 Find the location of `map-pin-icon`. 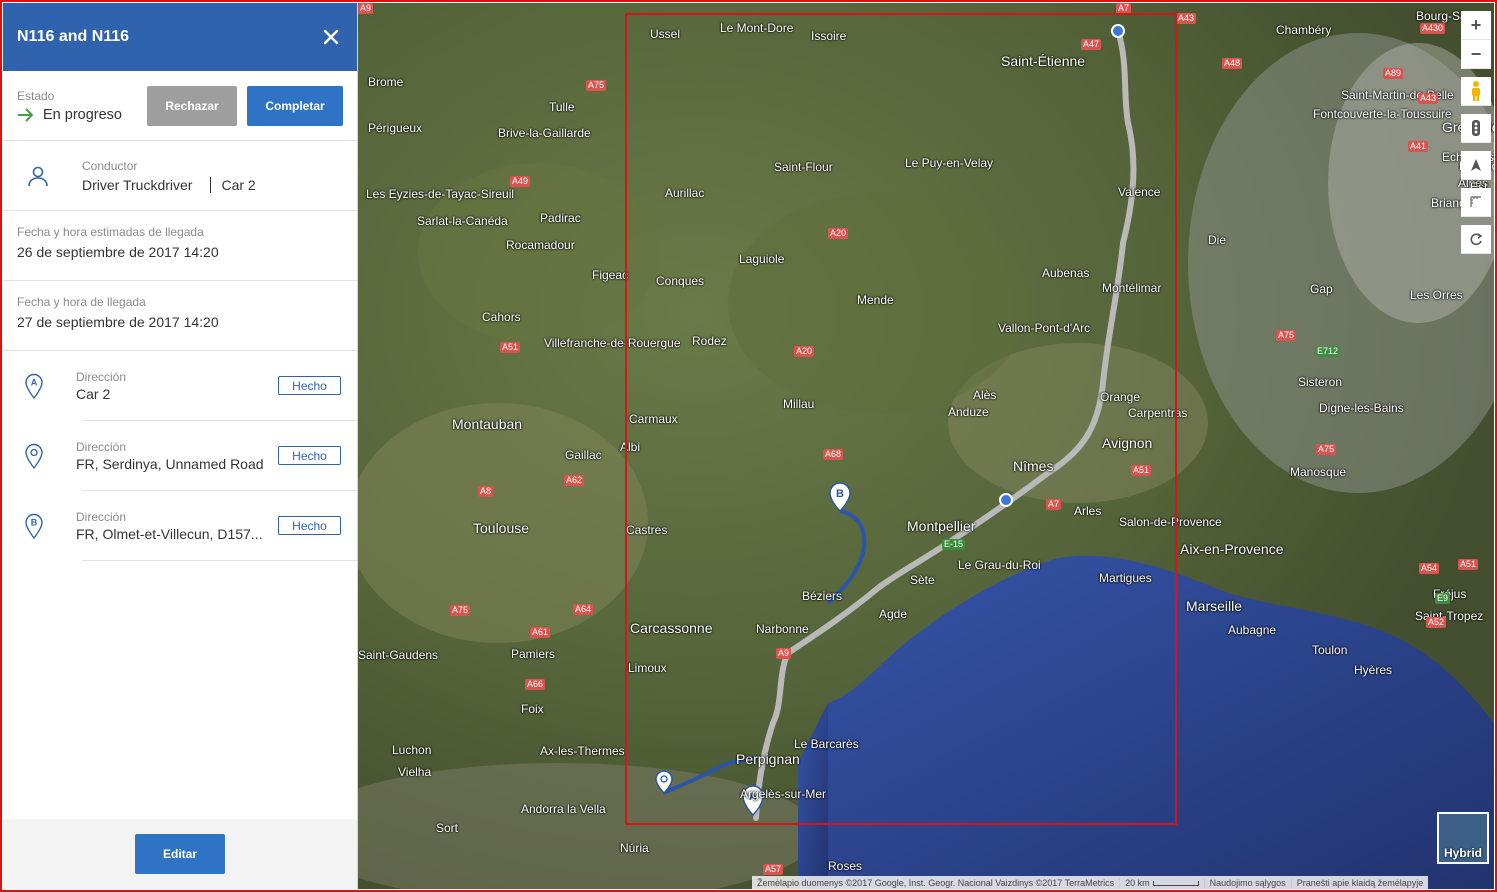

map-pin-icon is located at coordinates (34, 456).